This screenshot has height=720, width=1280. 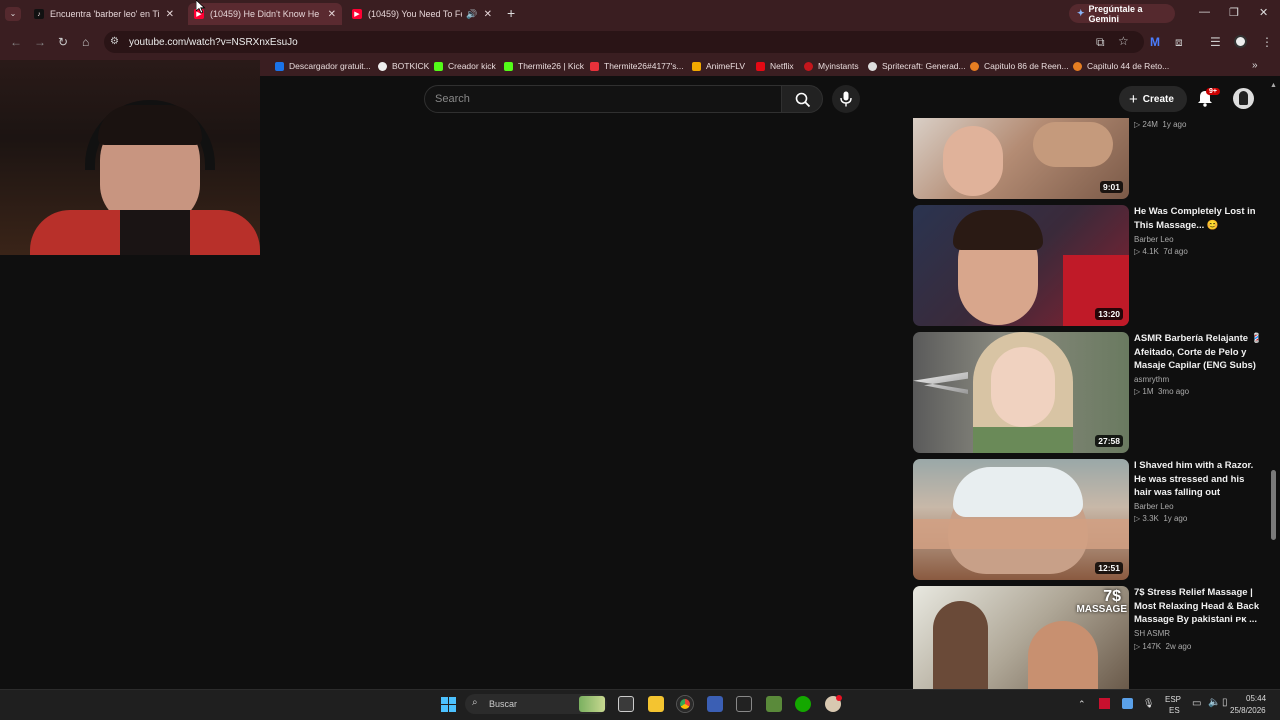 I want to click on notification-badge: 9+, so click(x=1213, y=91).